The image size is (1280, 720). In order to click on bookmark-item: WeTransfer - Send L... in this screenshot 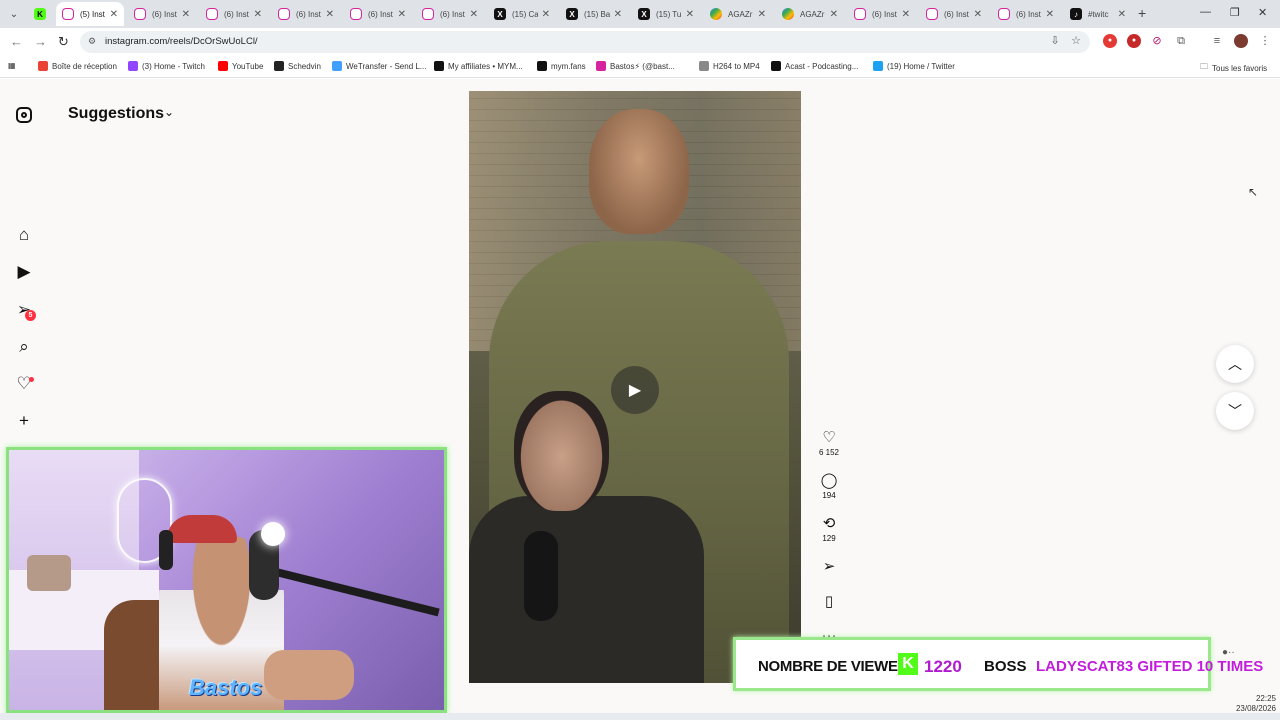, I will do `click(379, 66)`.